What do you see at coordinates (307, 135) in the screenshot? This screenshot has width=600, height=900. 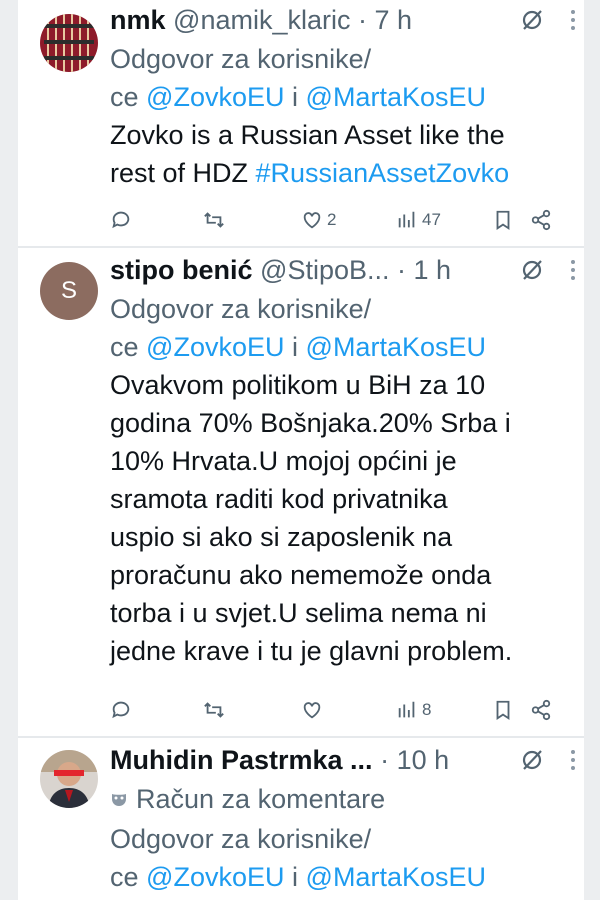 I see `tweet-text-line: Zovko is a Russian Asset like the` at bounding box center [307, 135].